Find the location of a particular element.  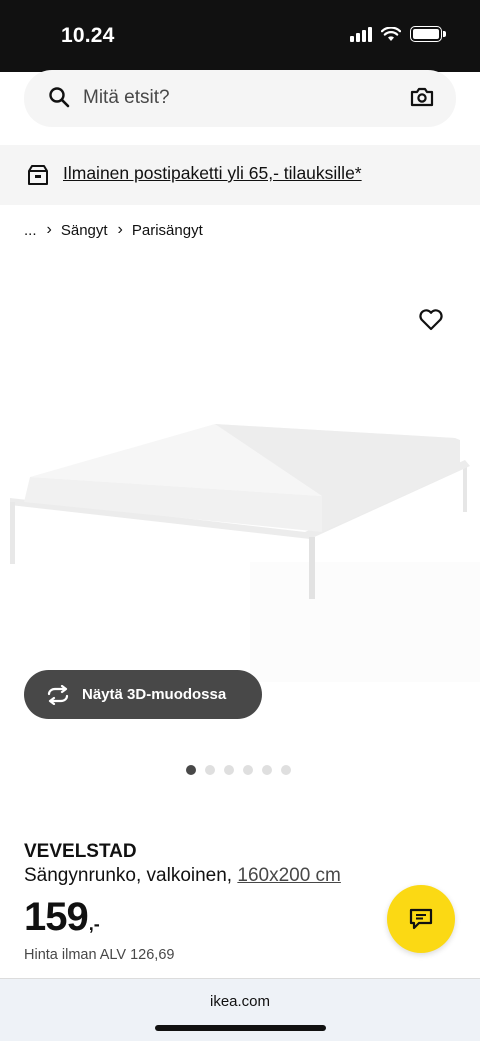

price-amount: 159 is located at coordinates (56, 917).